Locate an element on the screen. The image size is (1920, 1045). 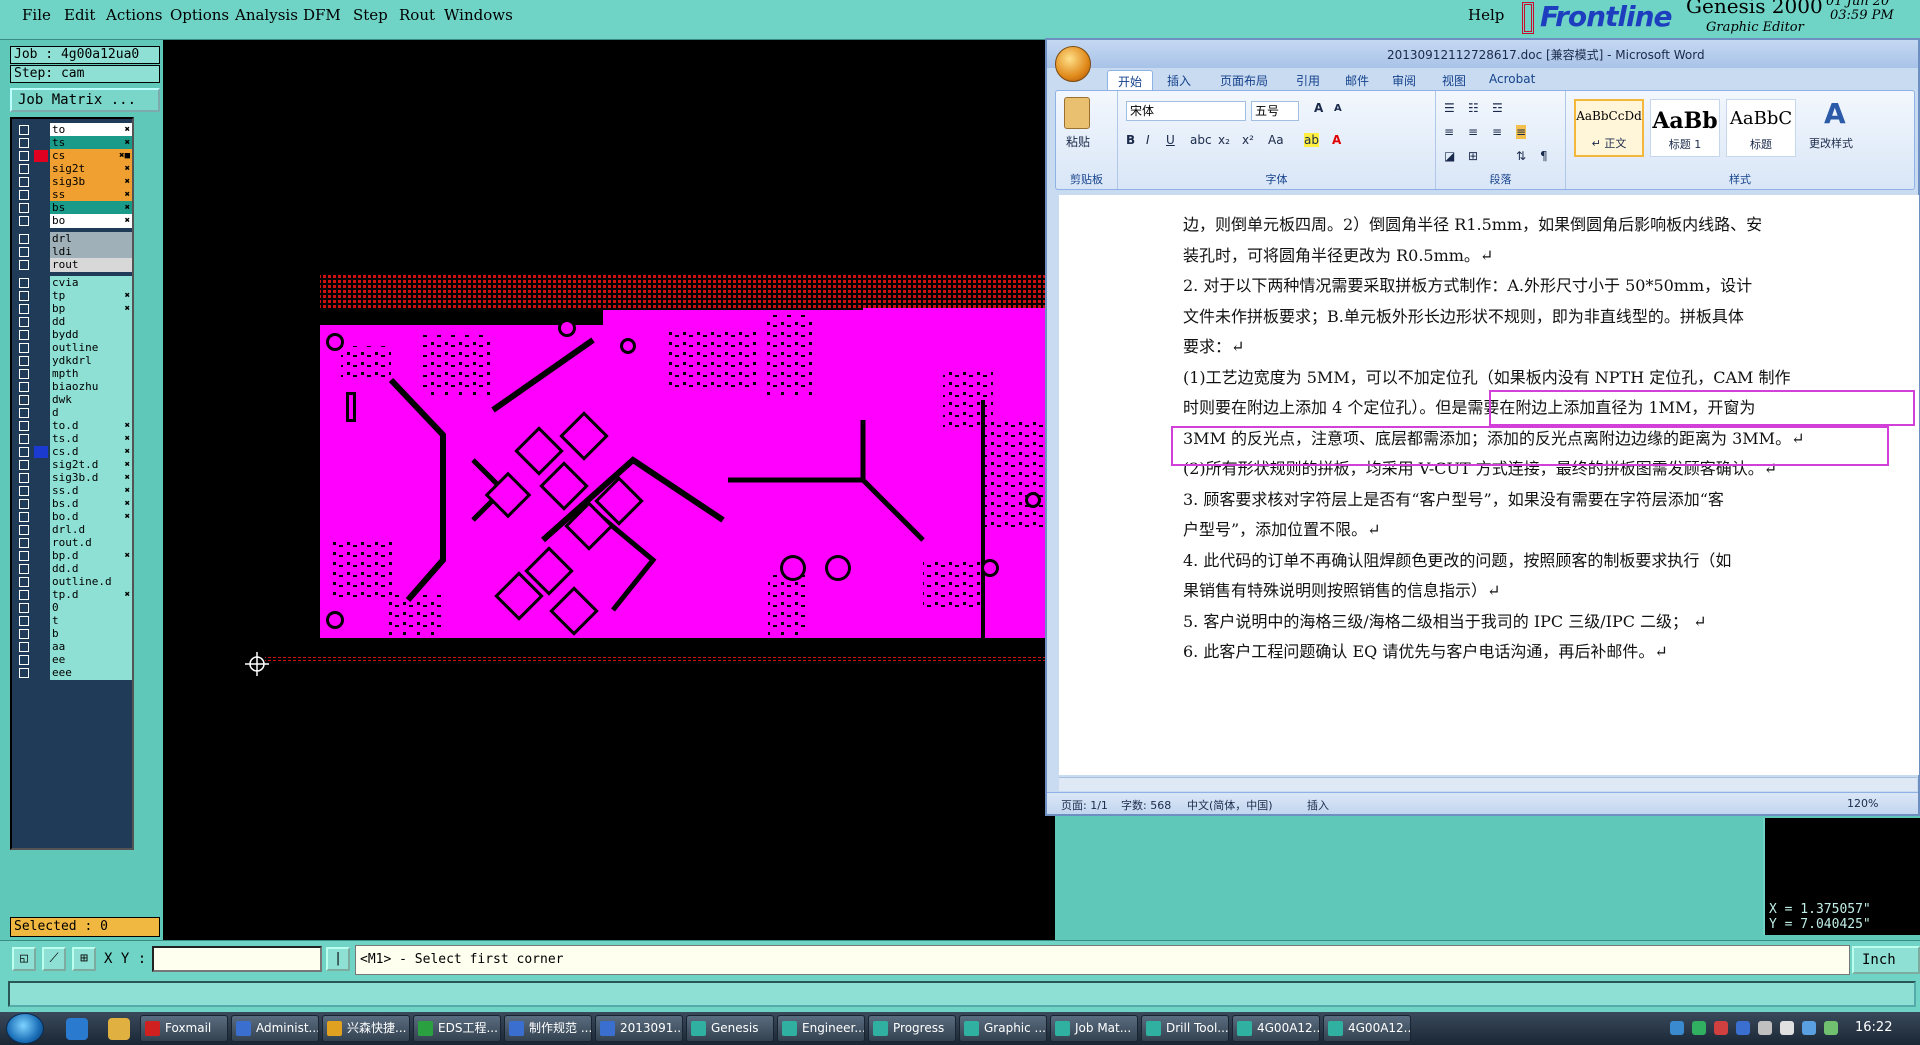
layer-row: outline.d is located at coordinates (72, 582).